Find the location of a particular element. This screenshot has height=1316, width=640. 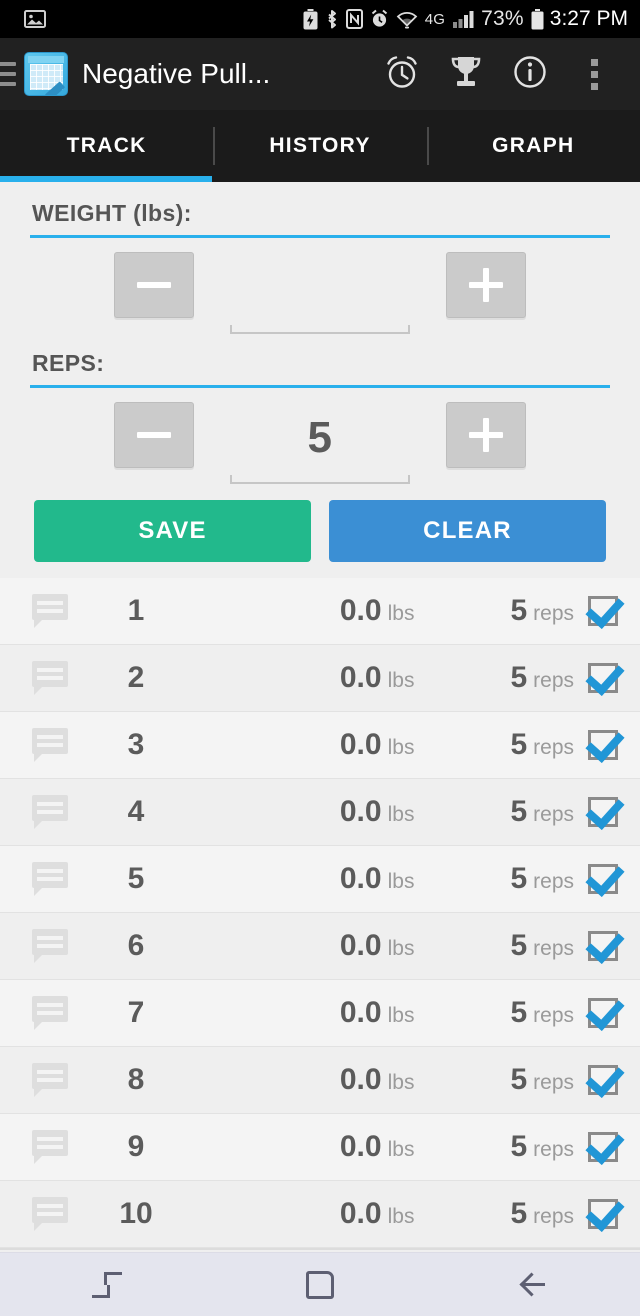

trophy-icon is located at coordinates (466, 74).